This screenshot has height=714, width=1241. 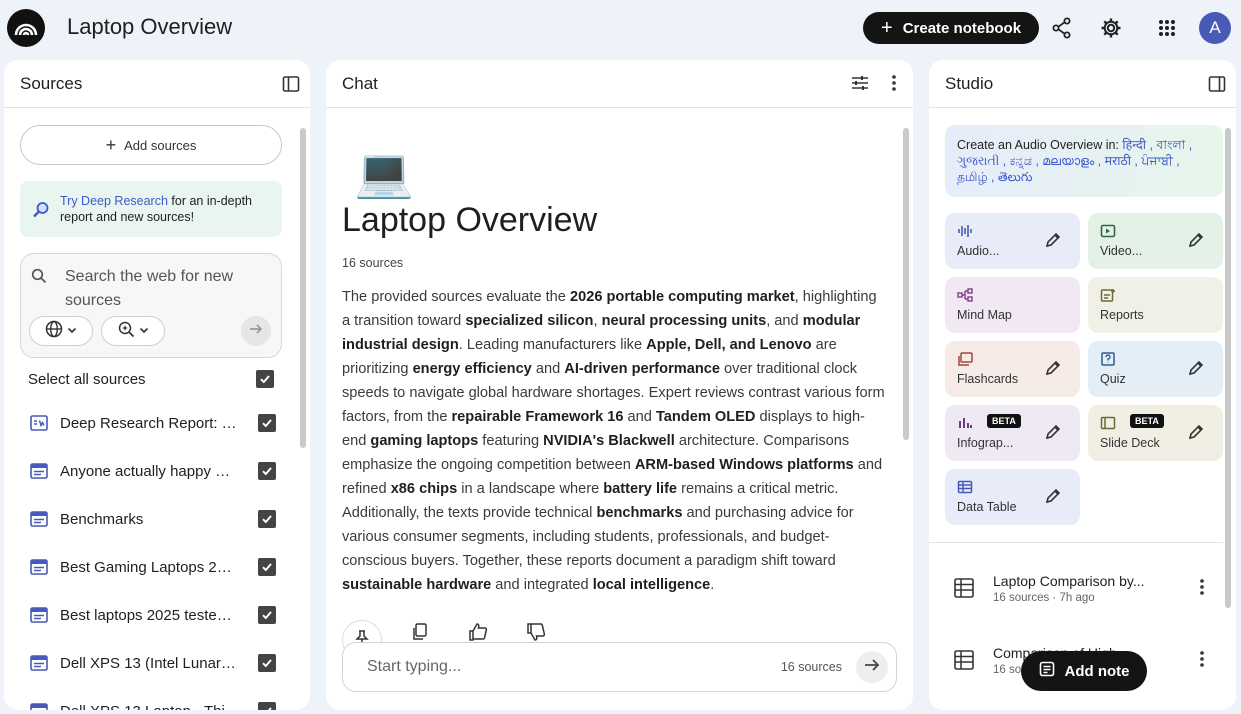 What do you see at coordinates (712, 585) in the screenshot?
I see `summary-text: .` at bounding box center [712, 585].